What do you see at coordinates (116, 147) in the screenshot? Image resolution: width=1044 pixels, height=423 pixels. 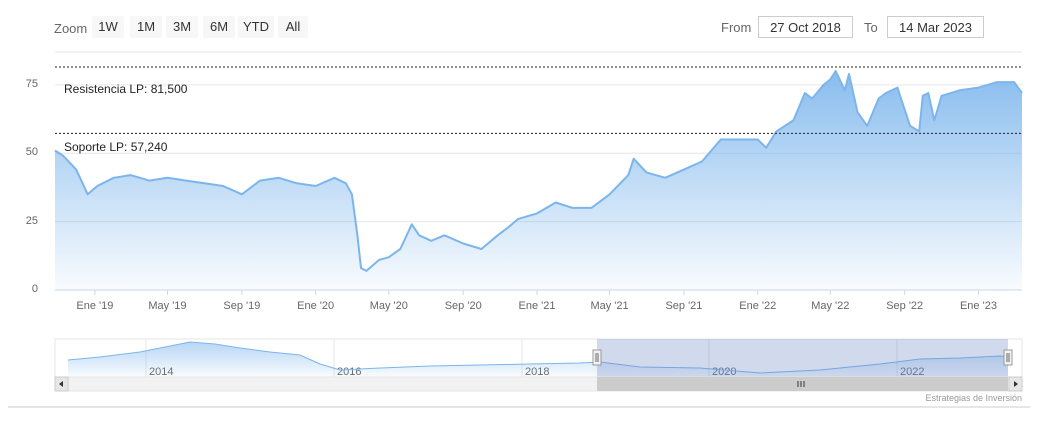 I see `support-line-label: Soporte LP: 57,240` at bounding box center [116, 147].